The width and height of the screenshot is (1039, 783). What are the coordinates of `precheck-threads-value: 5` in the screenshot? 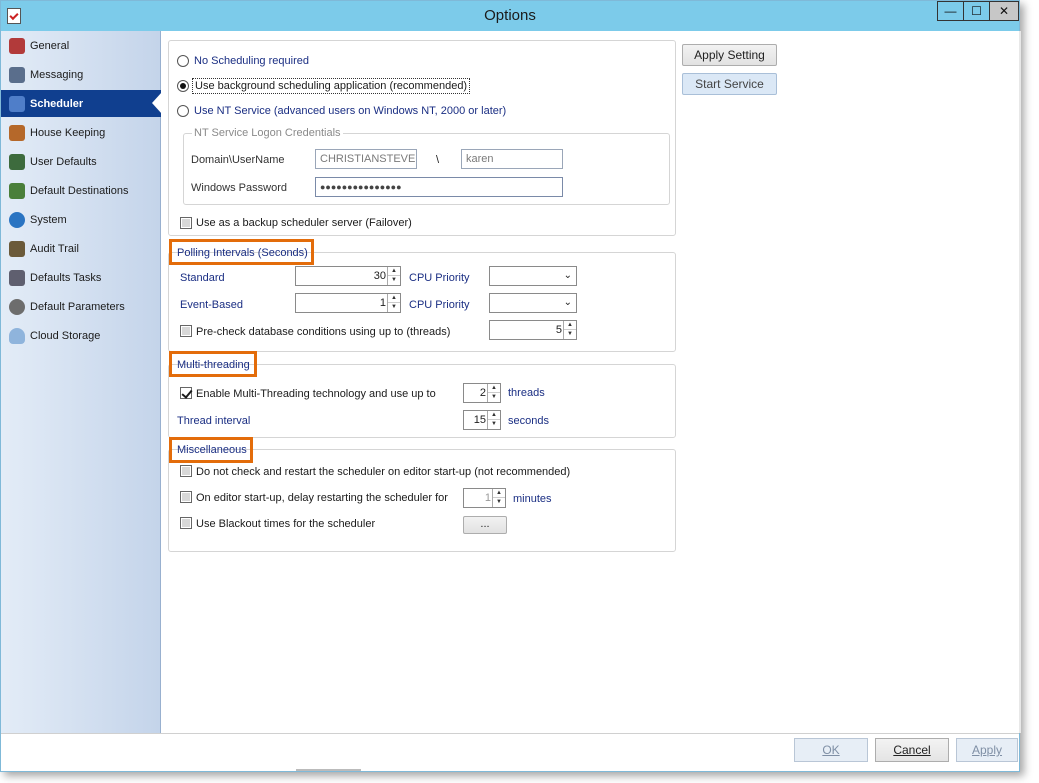 It's located at (558, 330).